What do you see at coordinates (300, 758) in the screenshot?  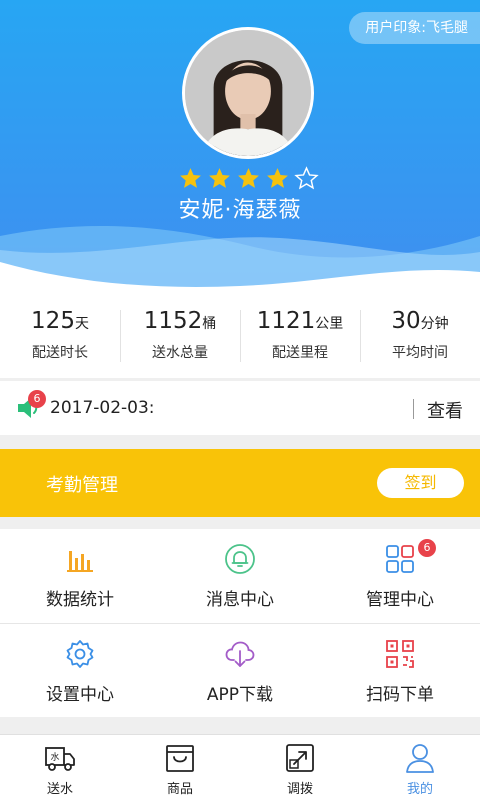 I see `transfer-icon` at bounding box center [300, 758].